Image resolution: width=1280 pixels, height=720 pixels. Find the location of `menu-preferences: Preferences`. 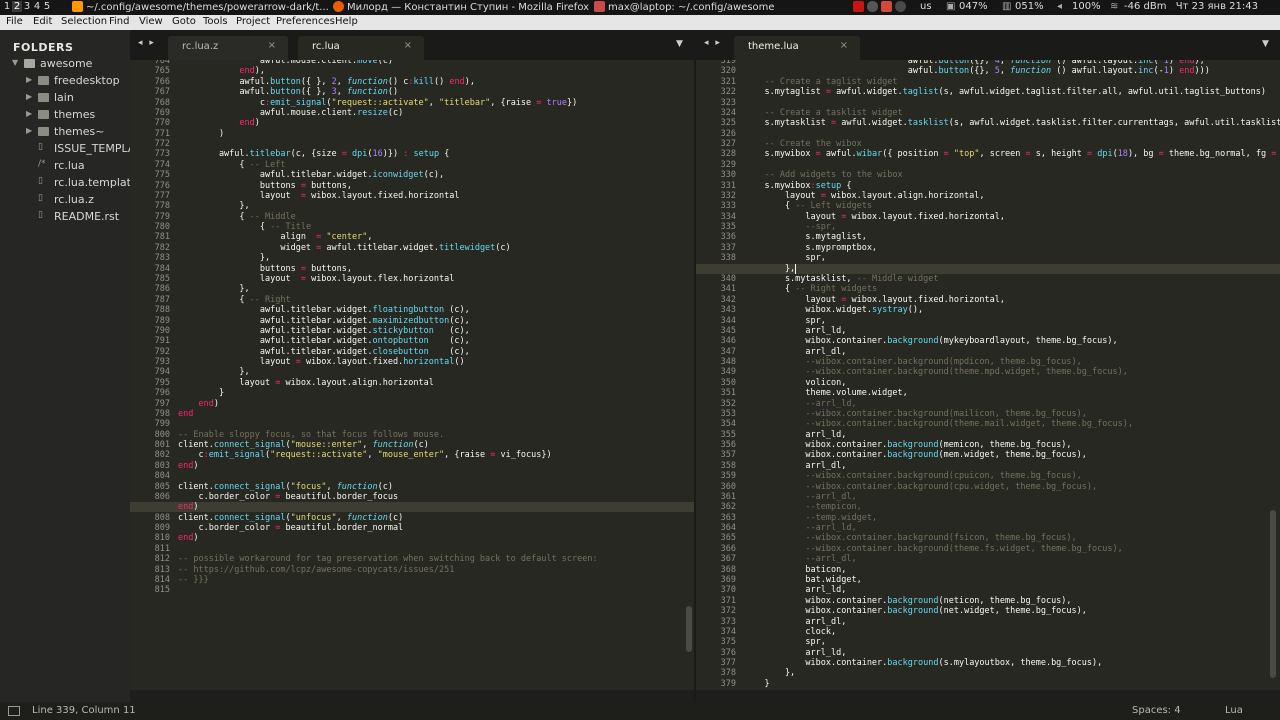

menu-preferences: Preferences is located at coordinates (305, 21).